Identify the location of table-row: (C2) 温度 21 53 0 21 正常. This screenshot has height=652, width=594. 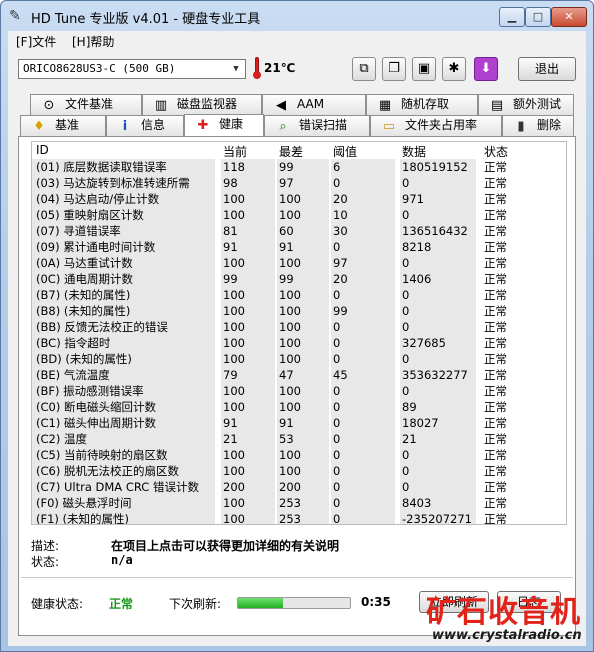
(299, 439).